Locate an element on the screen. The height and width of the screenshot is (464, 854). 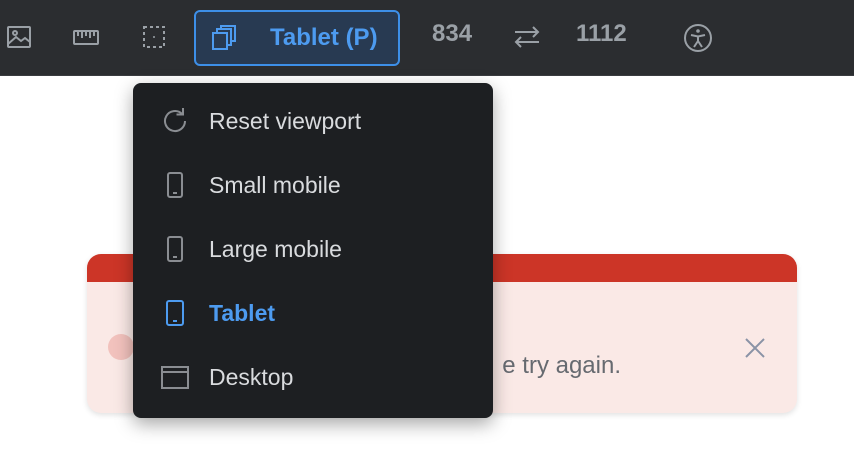
menu-item-label: Small mobile is located at coordinates (275, 184).